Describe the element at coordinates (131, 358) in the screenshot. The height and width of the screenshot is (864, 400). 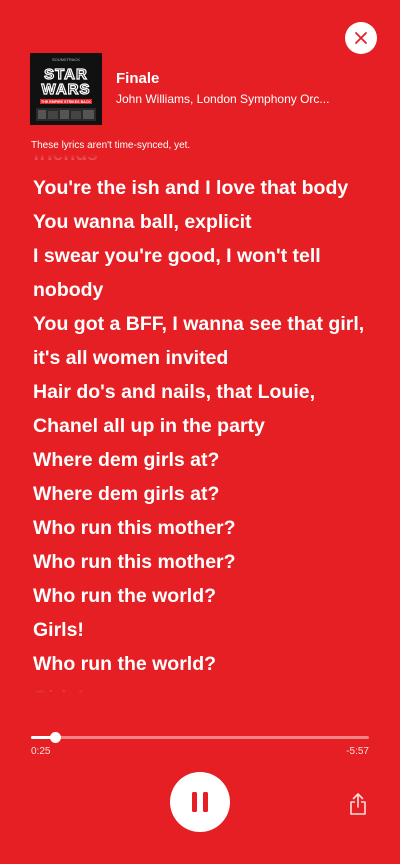
I see `lyric-line: it's all women invited` at that location.